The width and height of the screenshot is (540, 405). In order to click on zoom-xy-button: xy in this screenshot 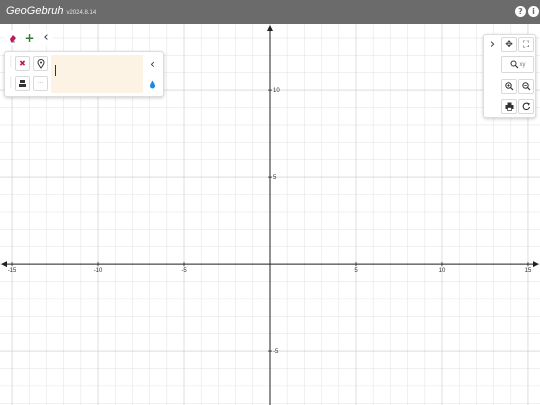, I will do `click(517, 64)`.